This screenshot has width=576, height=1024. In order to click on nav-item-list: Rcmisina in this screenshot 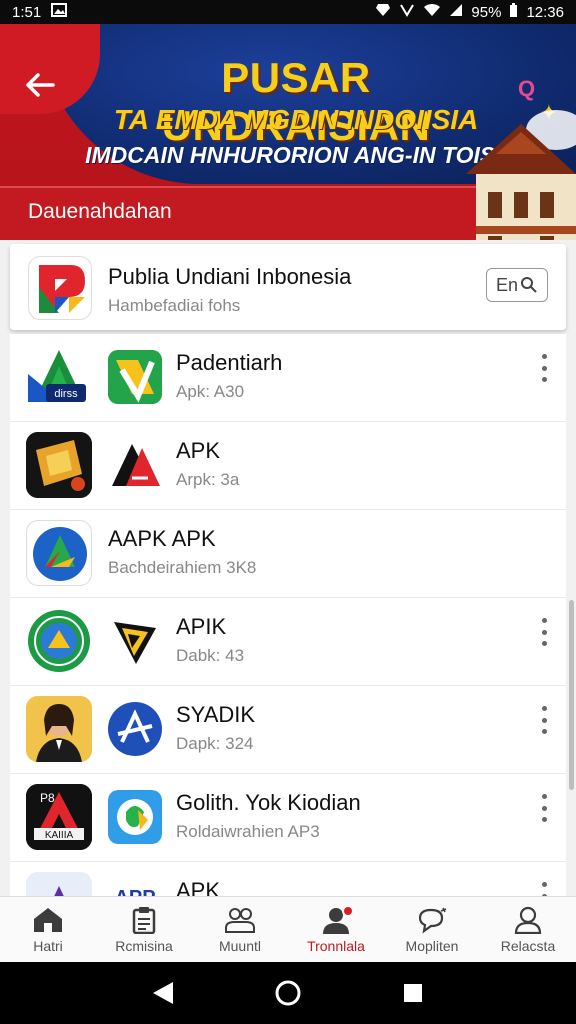, I will do `click(144, 929)`.